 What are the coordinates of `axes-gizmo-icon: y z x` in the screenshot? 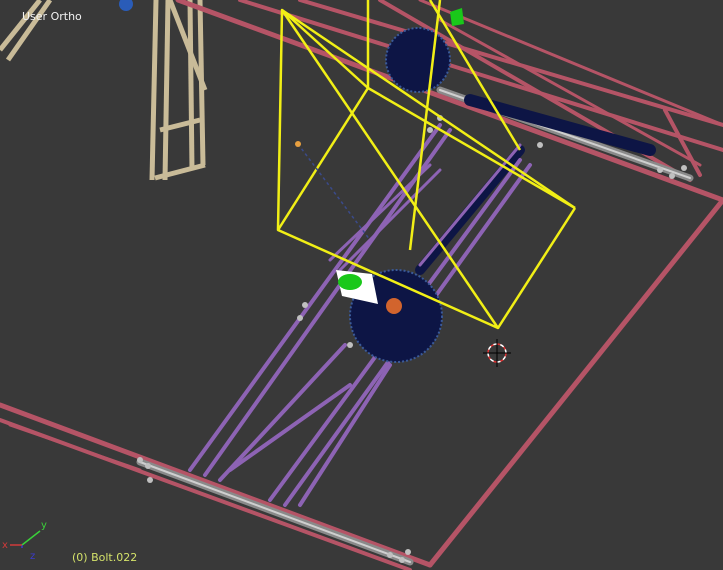 It's located at (24, 541).